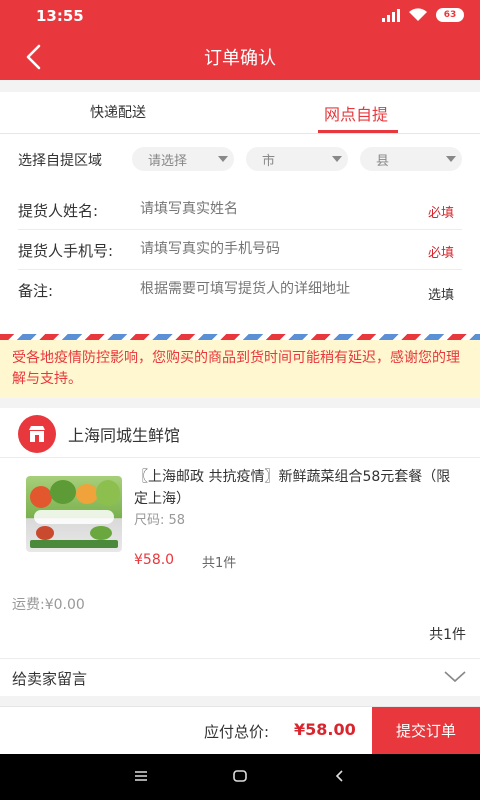 Image resolution: width=480 pixels, height=800 pixels. Describe the element at coordinates (391, 15) in the screenshot. I see `signal-icon` at that location.